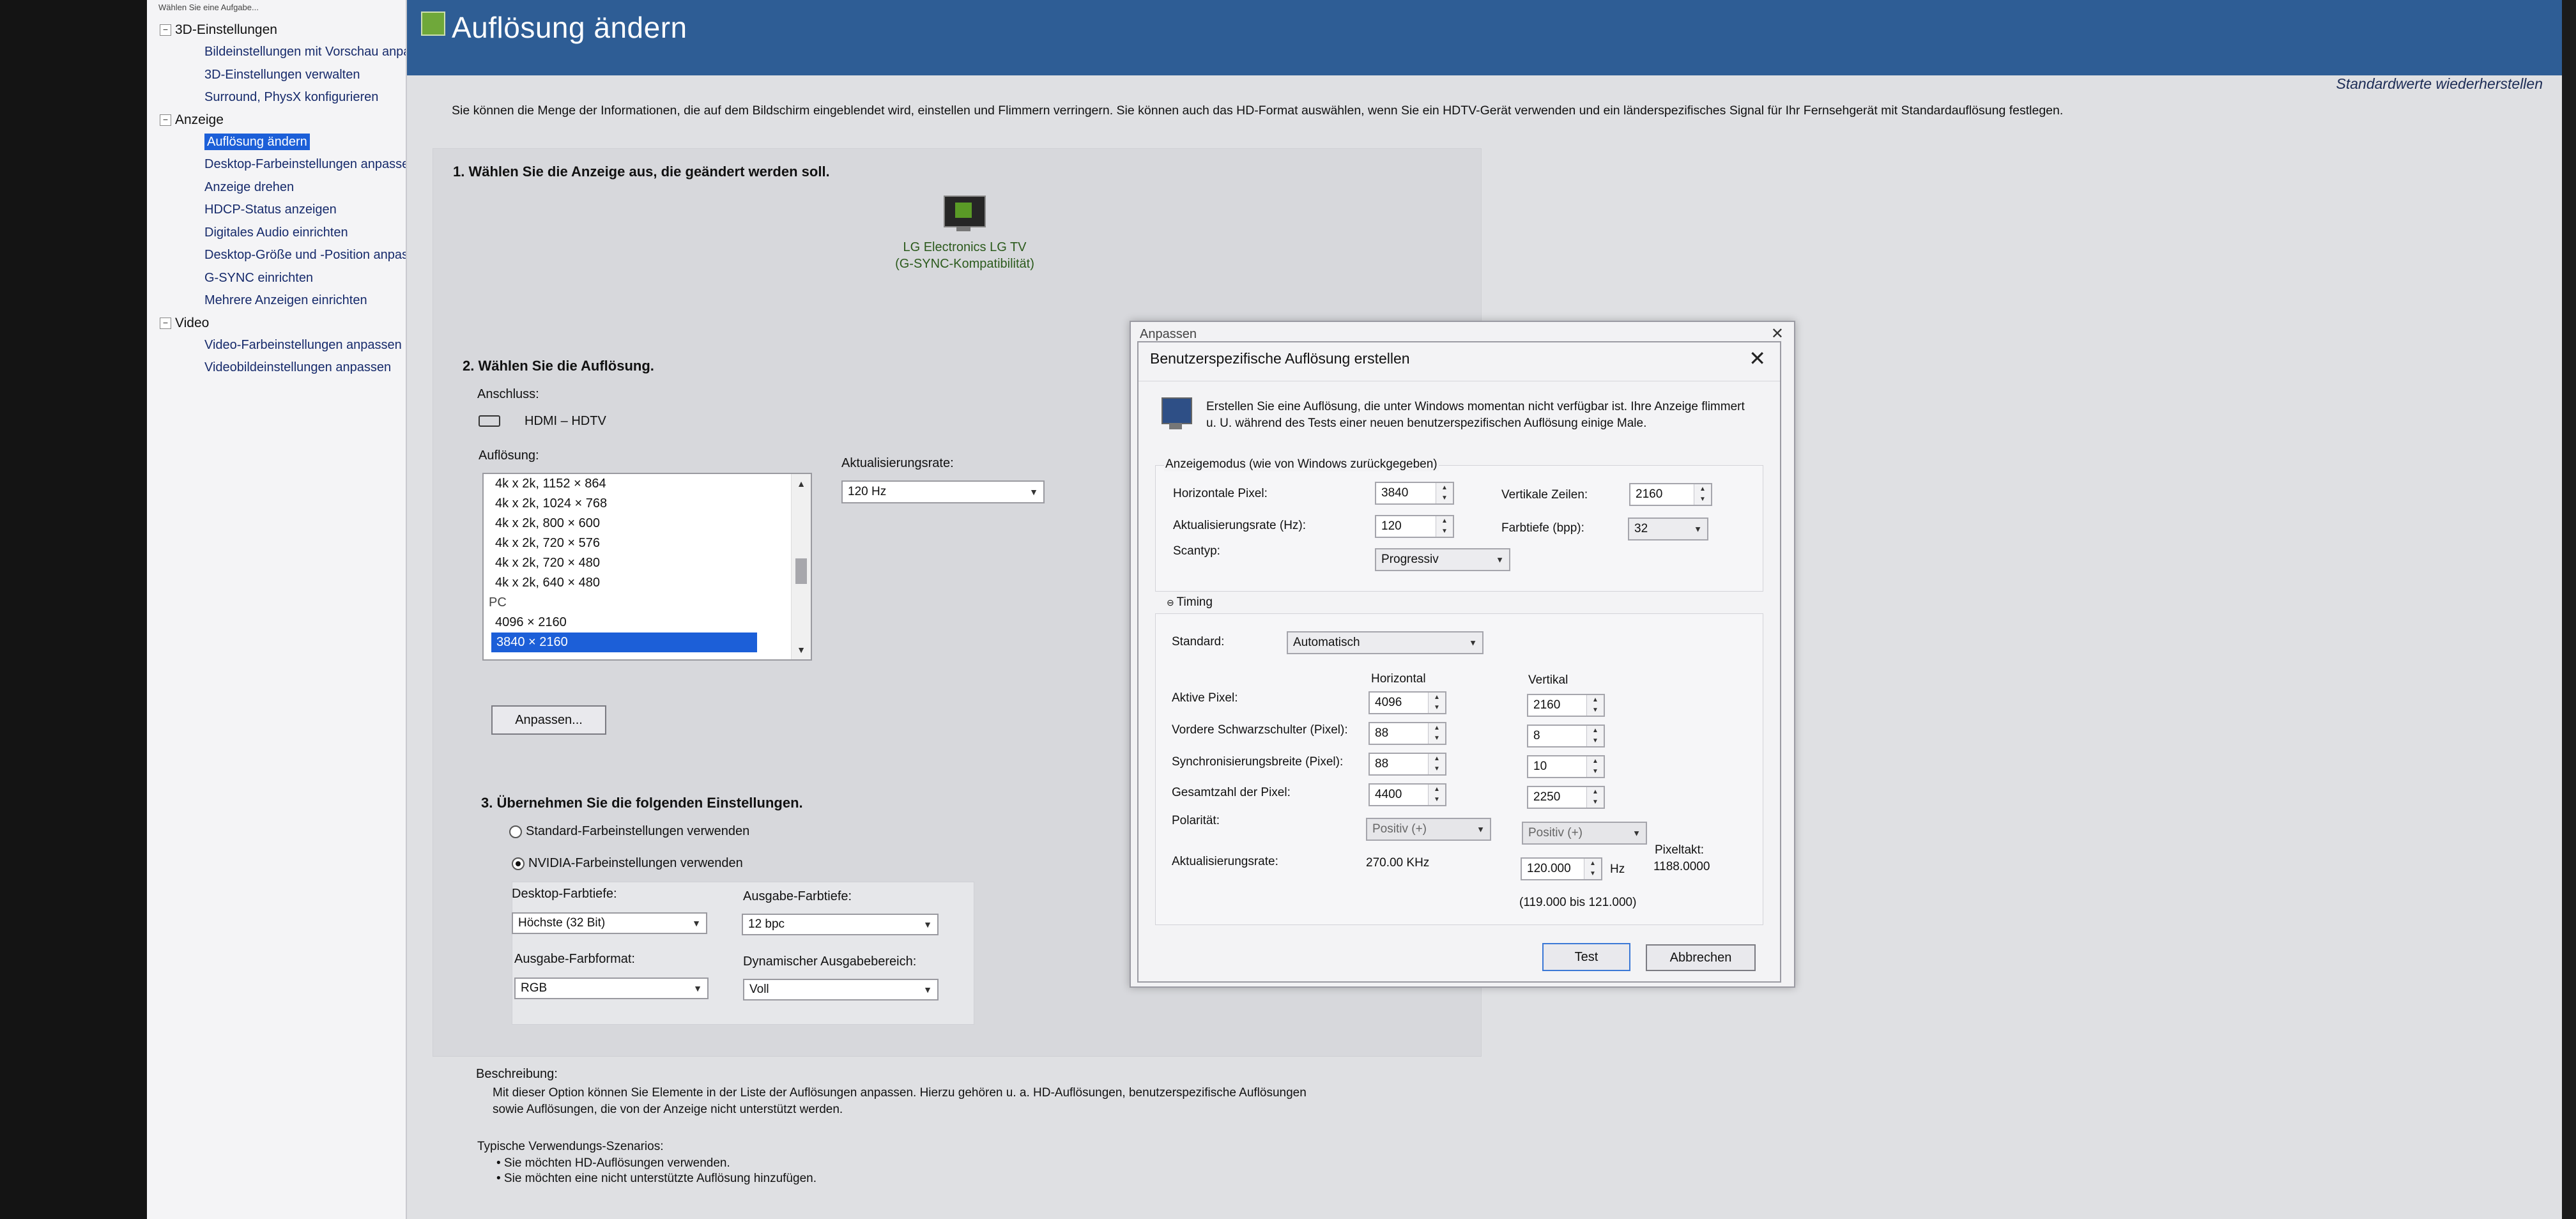 The height and width of the screenshot is (1219, 2576). Describe the element at coordinates (623, 543) in the screenshot. I see `list-item: 4k x 2k, 720 × 576` at that location.